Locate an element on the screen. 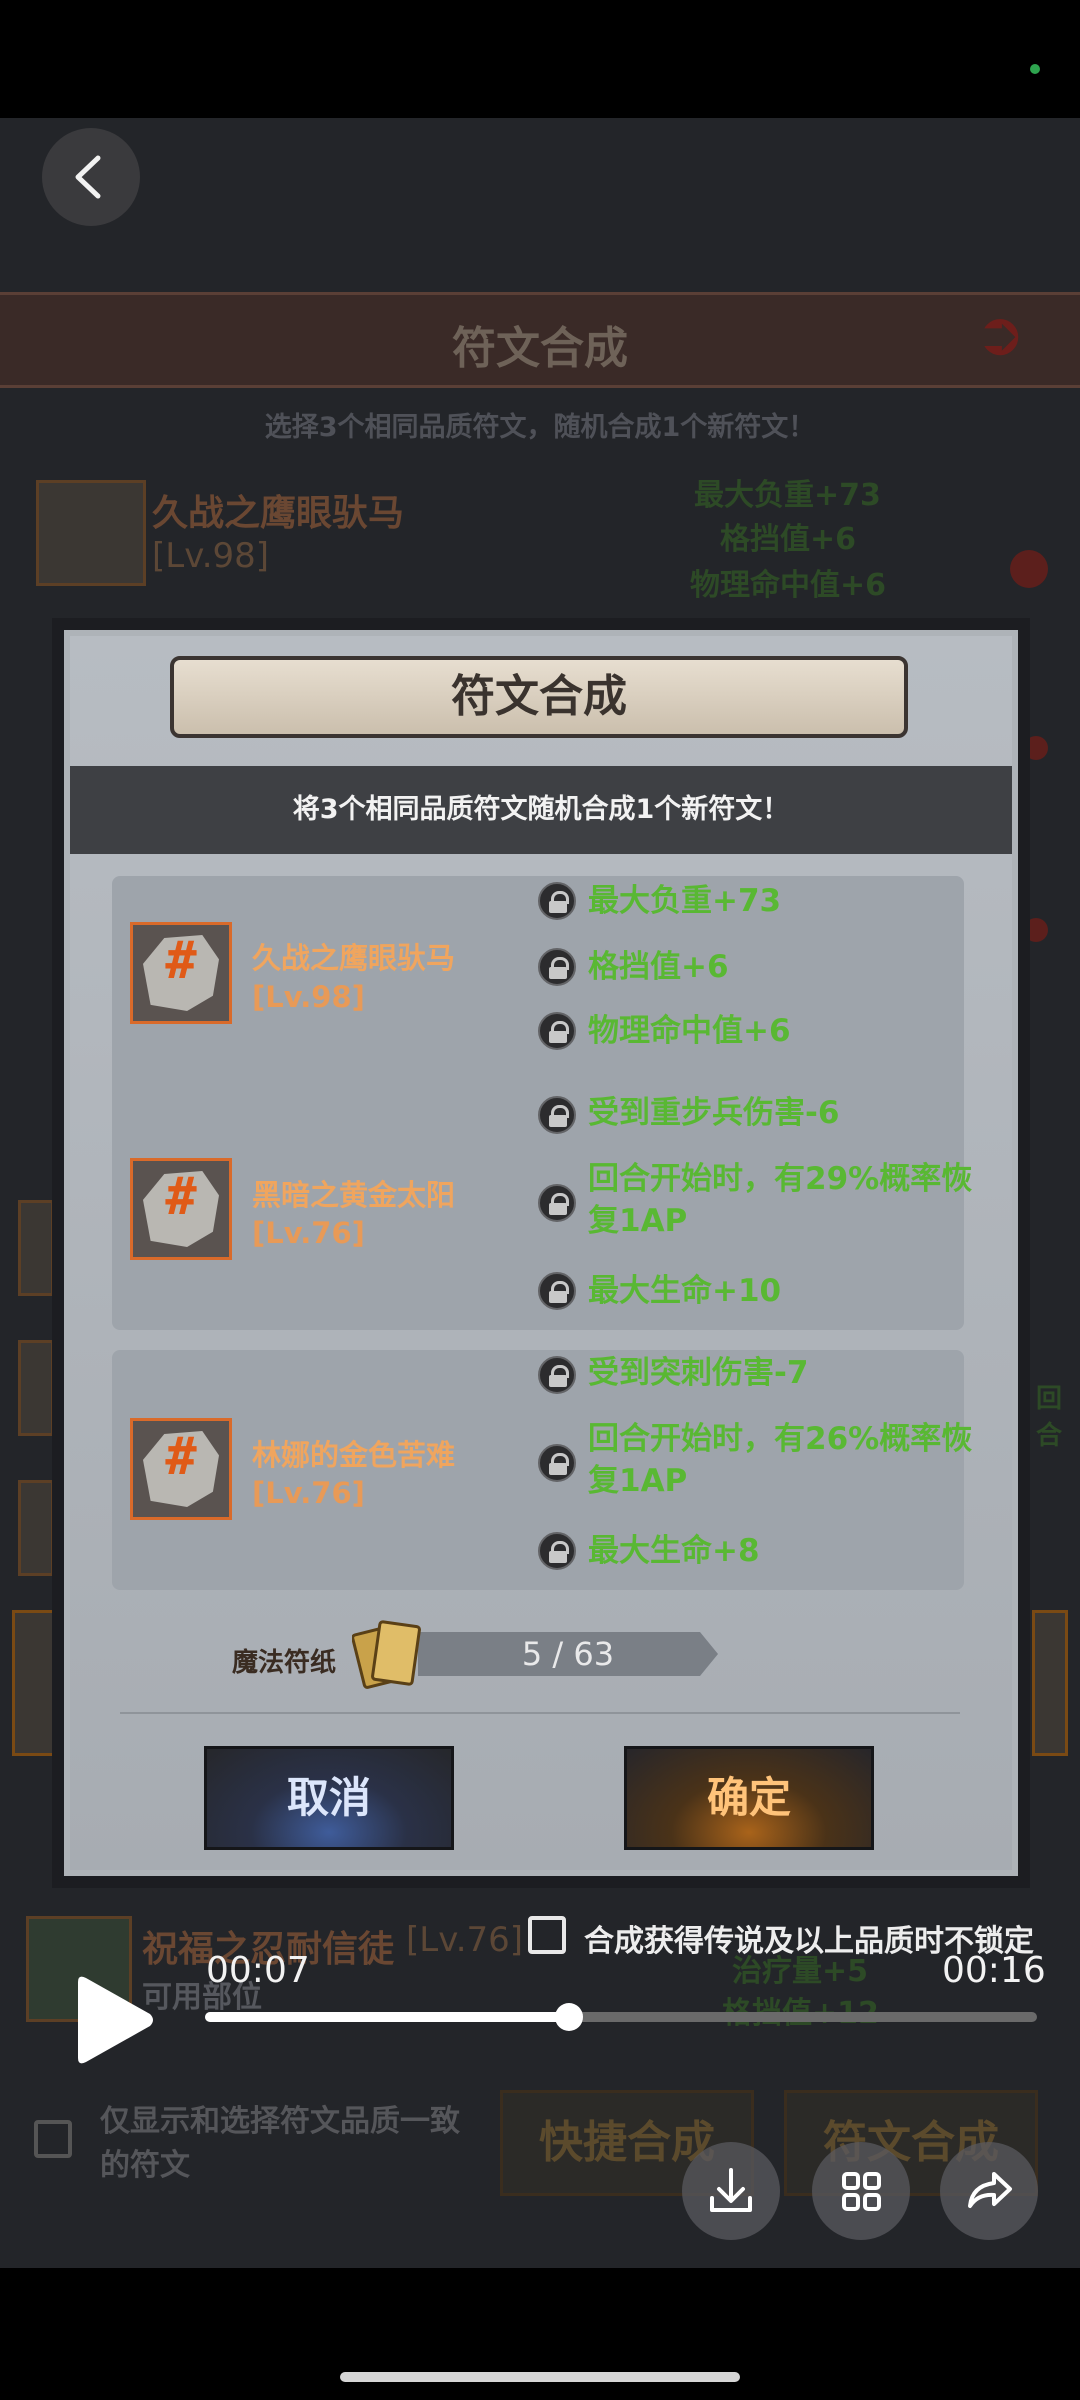 The width and height of the screenshot is (1080, 2400). rune-level: [Lv.98] is located at coordinates (308, 997).